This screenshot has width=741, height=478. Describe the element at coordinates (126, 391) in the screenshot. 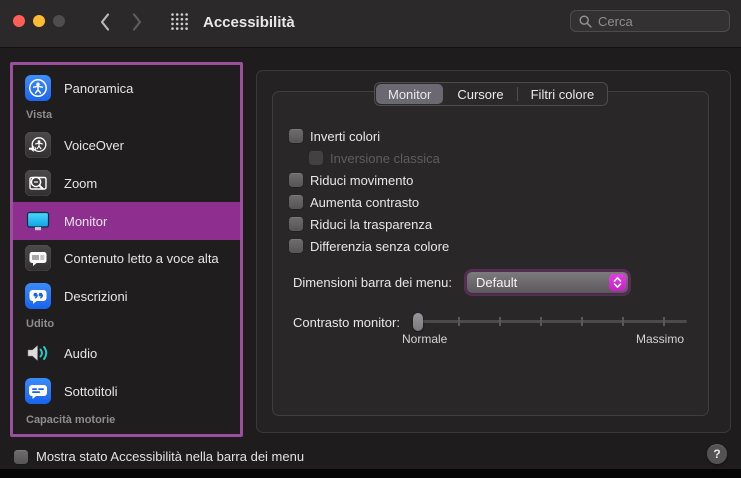

I see `sidebar-item-sottotitoli: Sottotitoli` at that location.